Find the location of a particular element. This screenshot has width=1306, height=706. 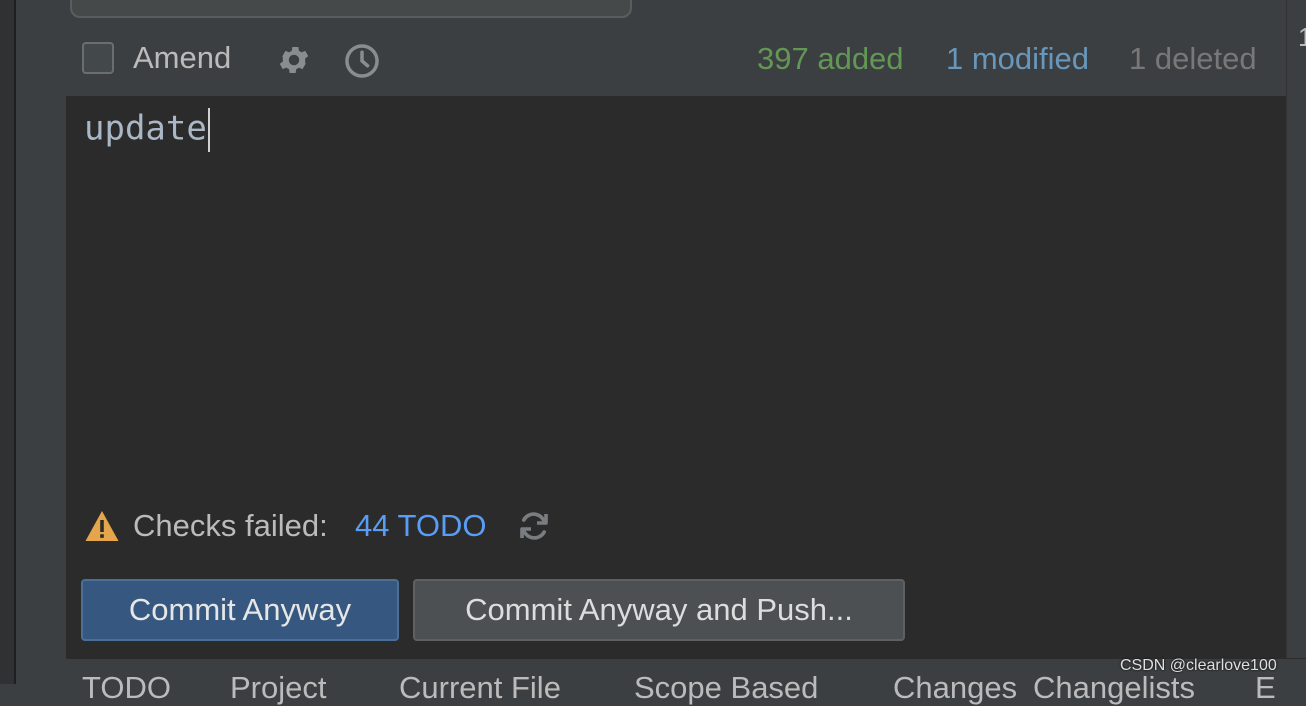

checks-failed-label: Checks failed: is located at coordinates (230, 525).